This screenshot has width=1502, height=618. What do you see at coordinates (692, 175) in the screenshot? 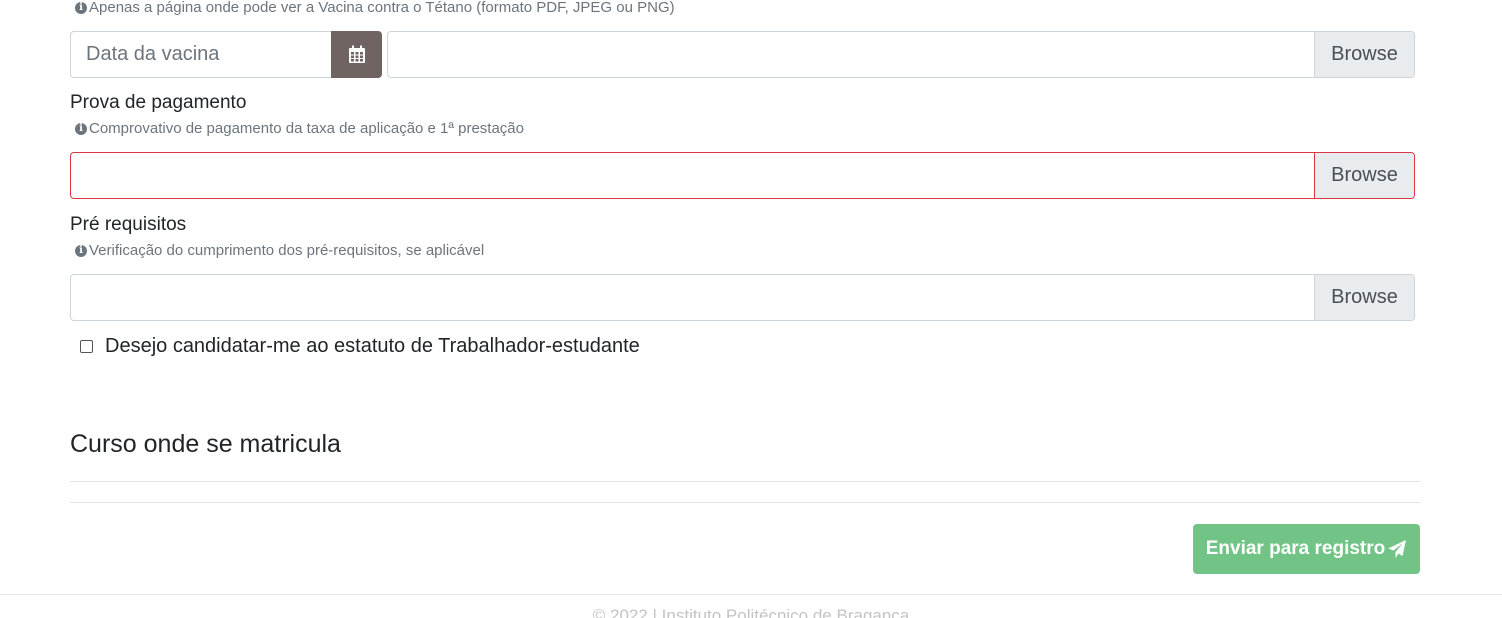
I see `payment-file-name` at bounding box center [692, 175].